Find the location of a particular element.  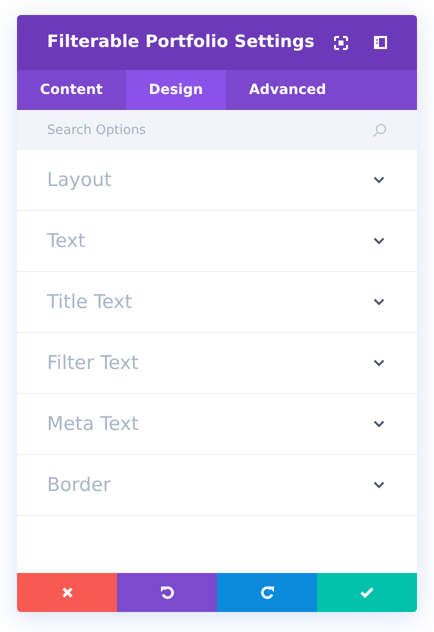

section-toggle: Meta Text is located at coordinates (217, 424).